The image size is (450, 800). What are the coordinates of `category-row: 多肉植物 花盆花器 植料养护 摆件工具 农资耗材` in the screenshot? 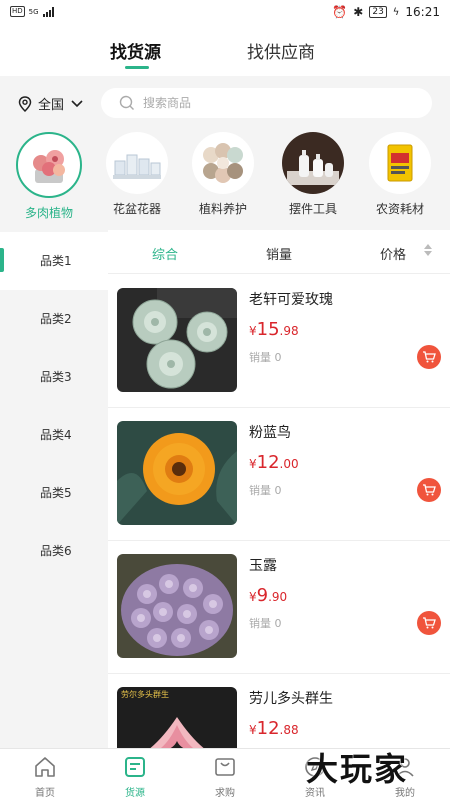 It's located at (225, 177).